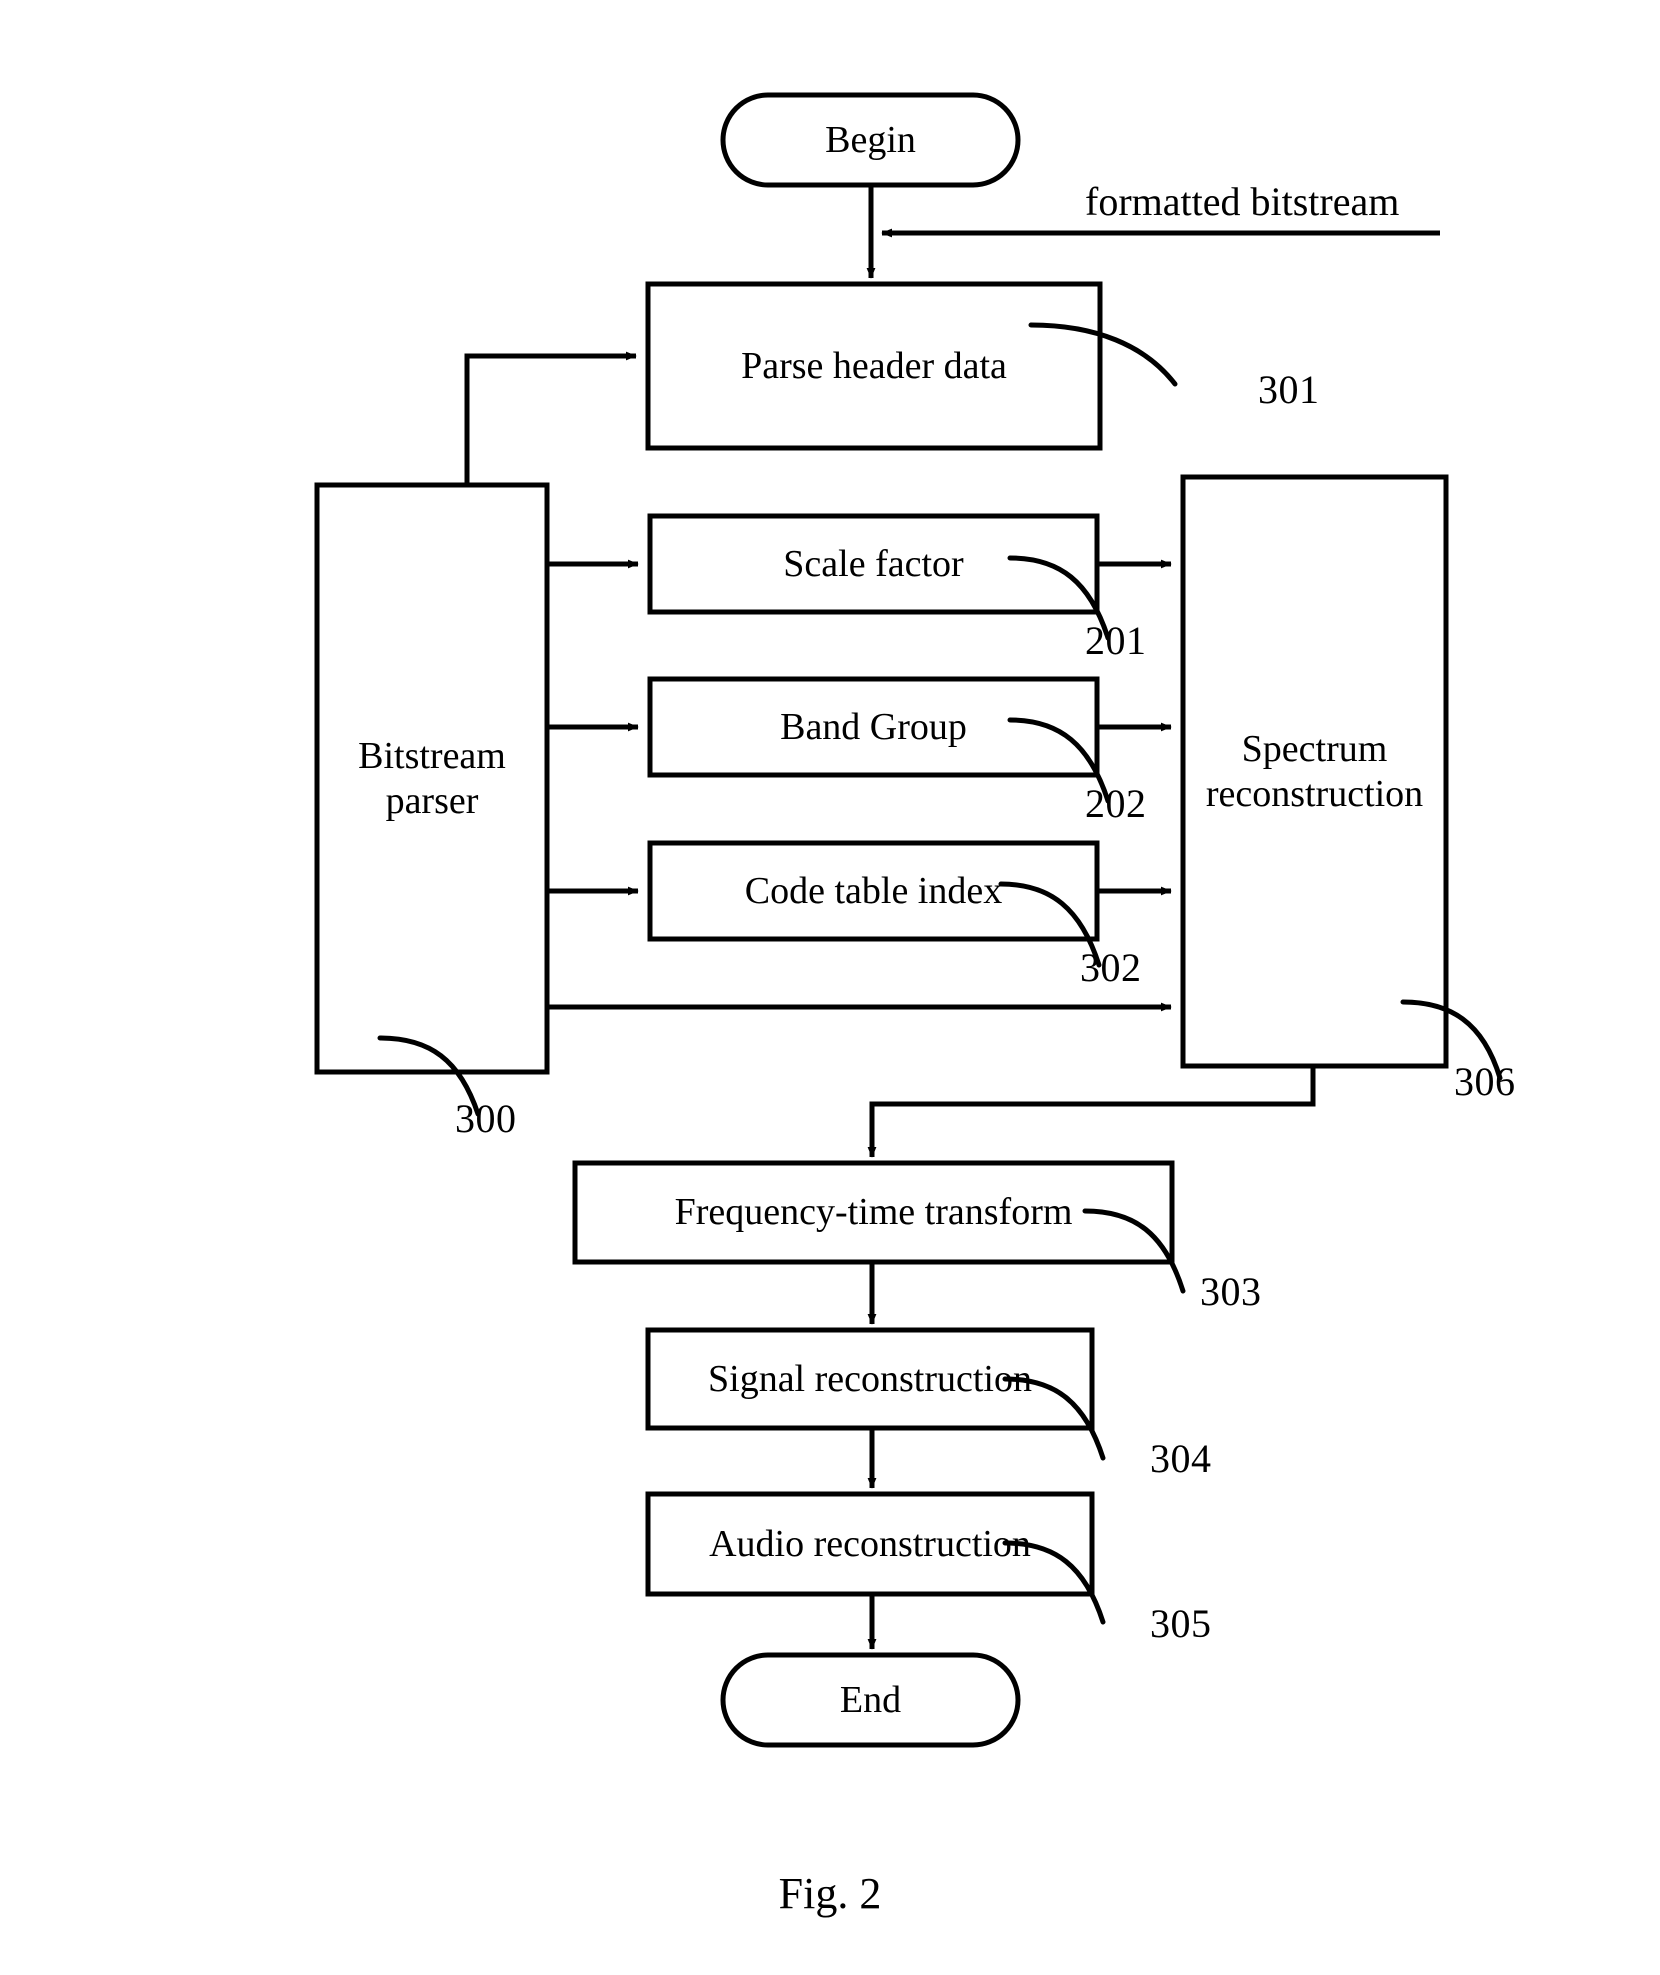  Describe the element at coordinates (486, 1118) in the screenshot. I see `ref-numeral-300: 300` at that location.